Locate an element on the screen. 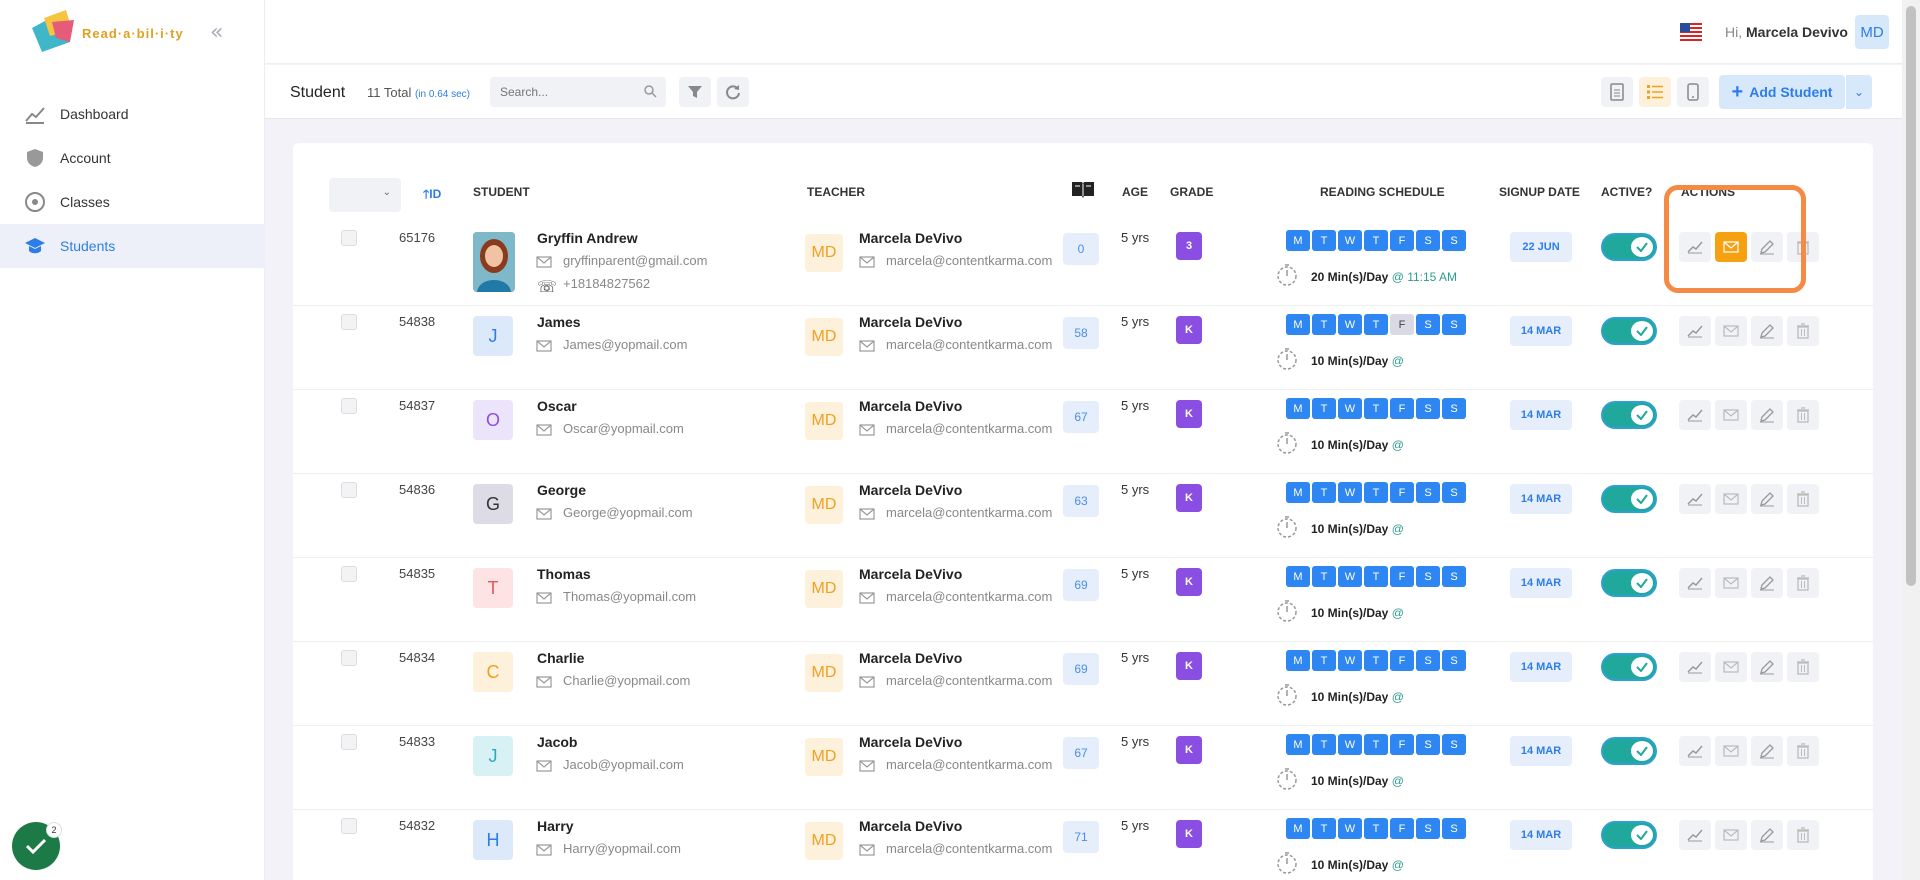 The width and height of the screenshot is (1920, 880). student-name: Thomas is located at coordinates (564, 574).